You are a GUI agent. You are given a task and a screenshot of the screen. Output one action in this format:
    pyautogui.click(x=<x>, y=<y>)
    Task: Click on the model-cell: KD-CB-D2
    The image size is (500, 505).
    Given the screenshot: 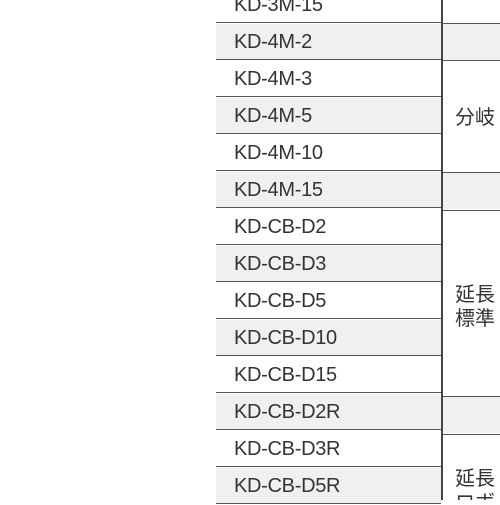 What is the action you would take?
    pyautogui.click(x=328, y=227)
    